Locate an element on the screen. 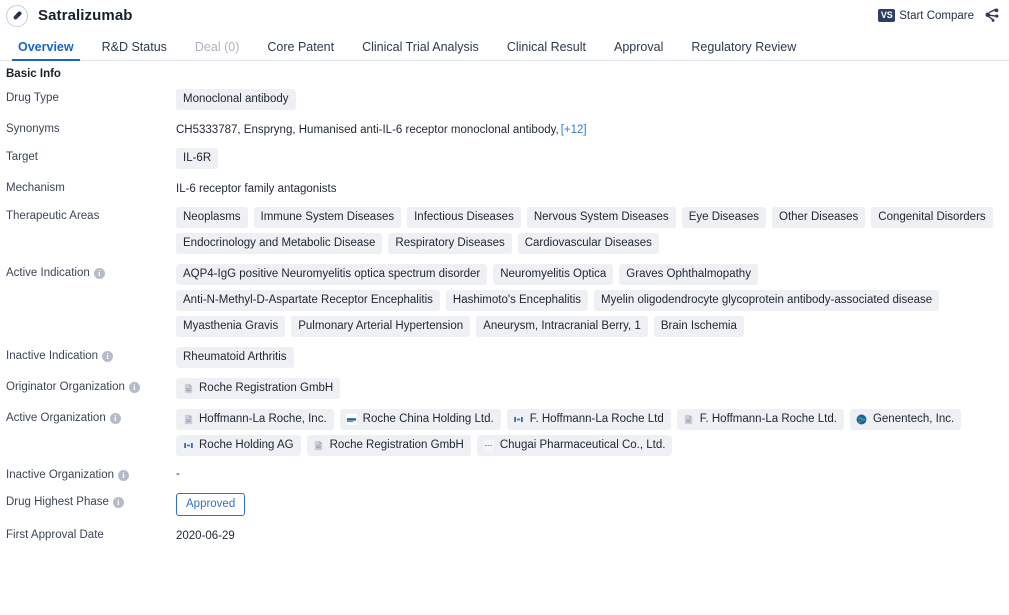 The image size is (1009, 615). section-title-basic-info: Basic Info is located at coordinates (33, 74).